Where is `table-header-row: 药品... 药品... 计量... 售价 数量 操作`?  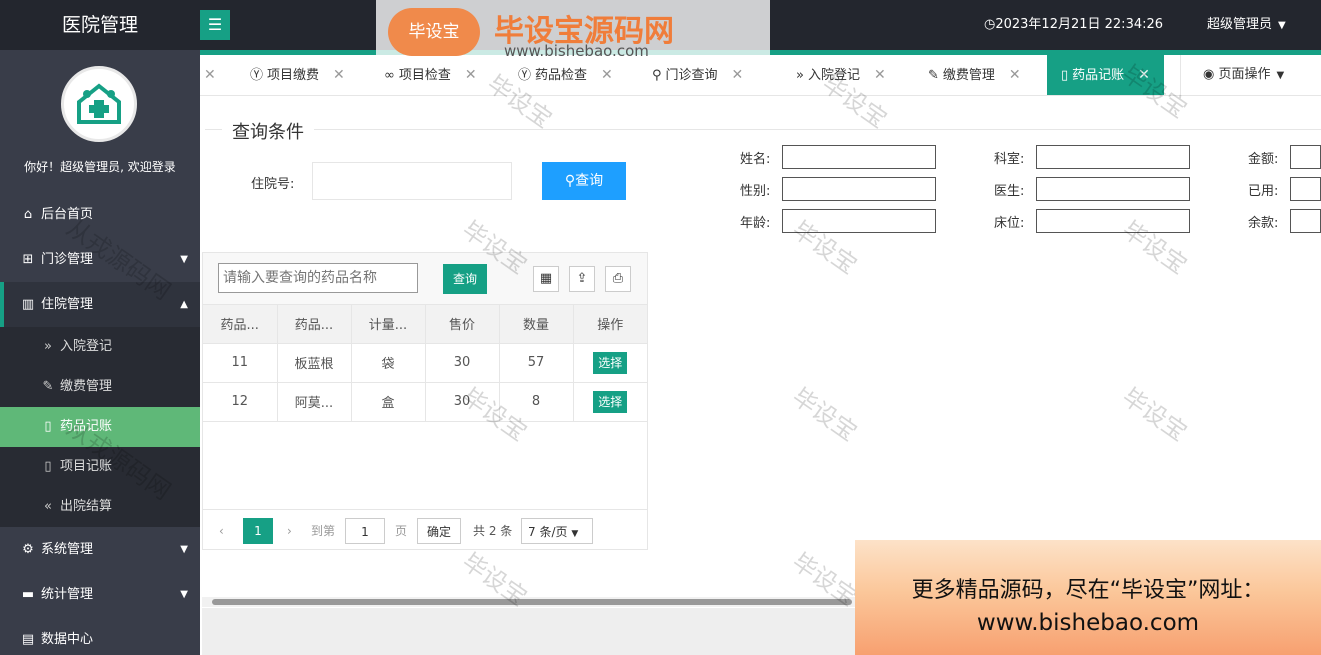
table-header-row: 药品... 药品... 计量... 售价 数量 操作 is located at coordinates (425, 324).